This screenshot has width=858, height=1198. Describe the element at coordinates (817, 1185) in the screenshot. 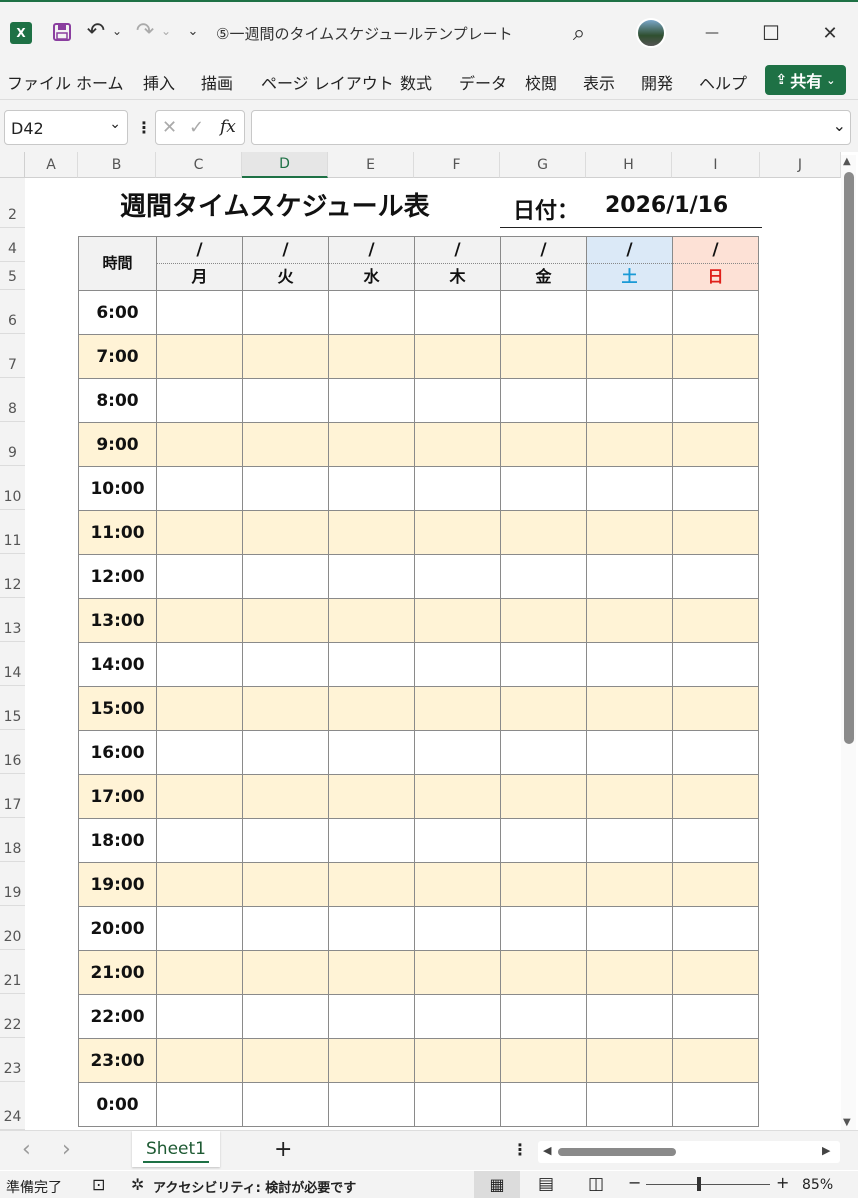

I see `zoom-level: 85%` at that location.